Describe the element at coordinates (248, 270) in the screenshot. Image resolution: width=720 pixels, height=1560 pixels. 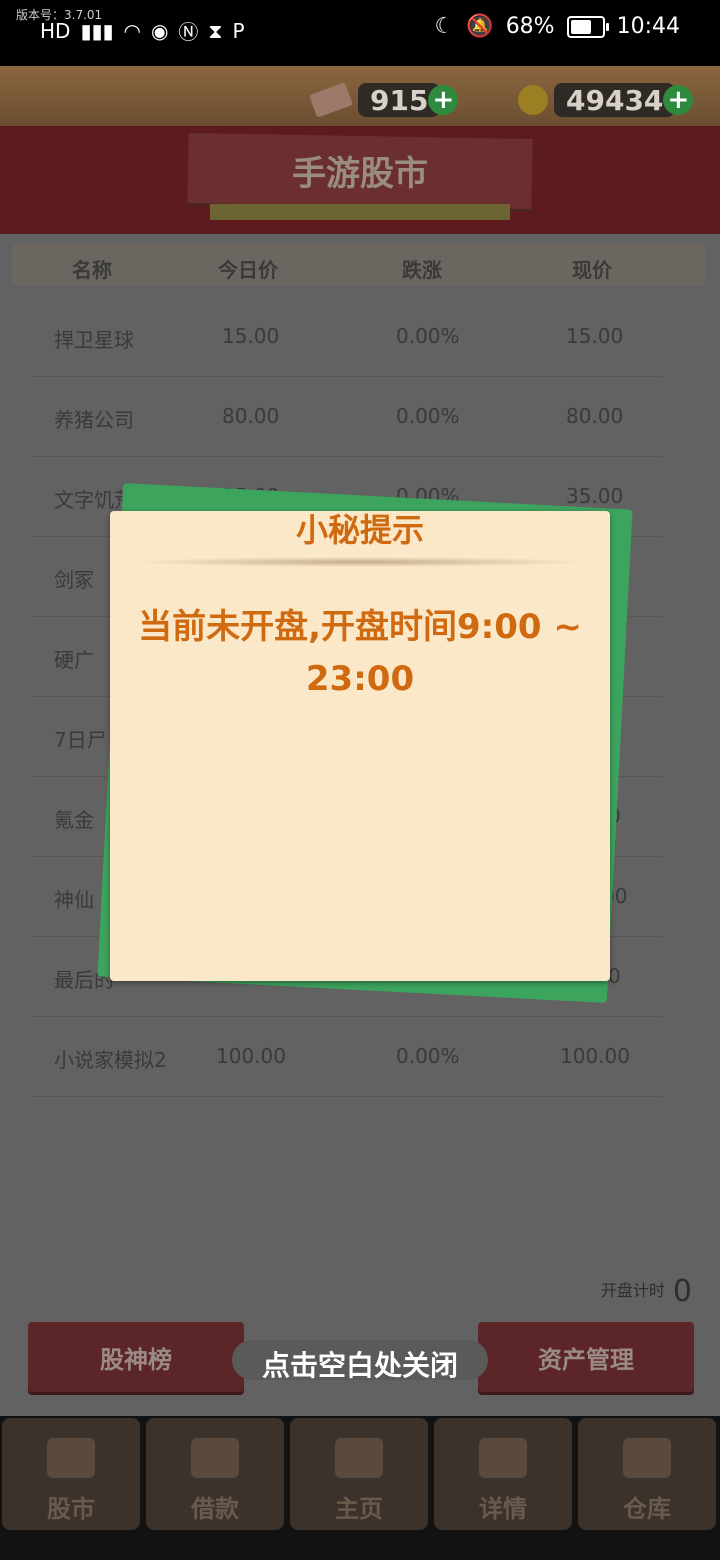
I see `column-today-price: 今日价` at that location.